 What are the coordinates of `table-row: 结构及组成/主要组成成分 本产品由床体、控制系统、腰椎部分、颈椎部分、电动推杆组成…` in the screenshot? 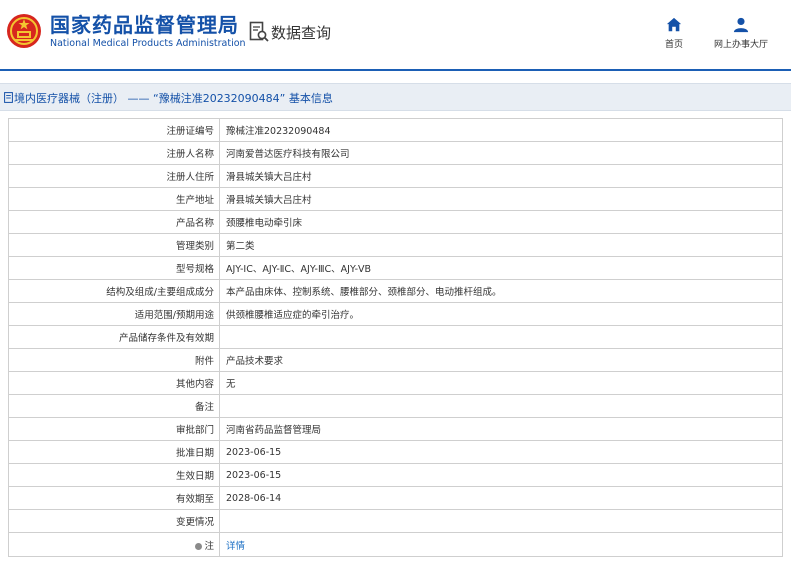 It's located at (395, 291).